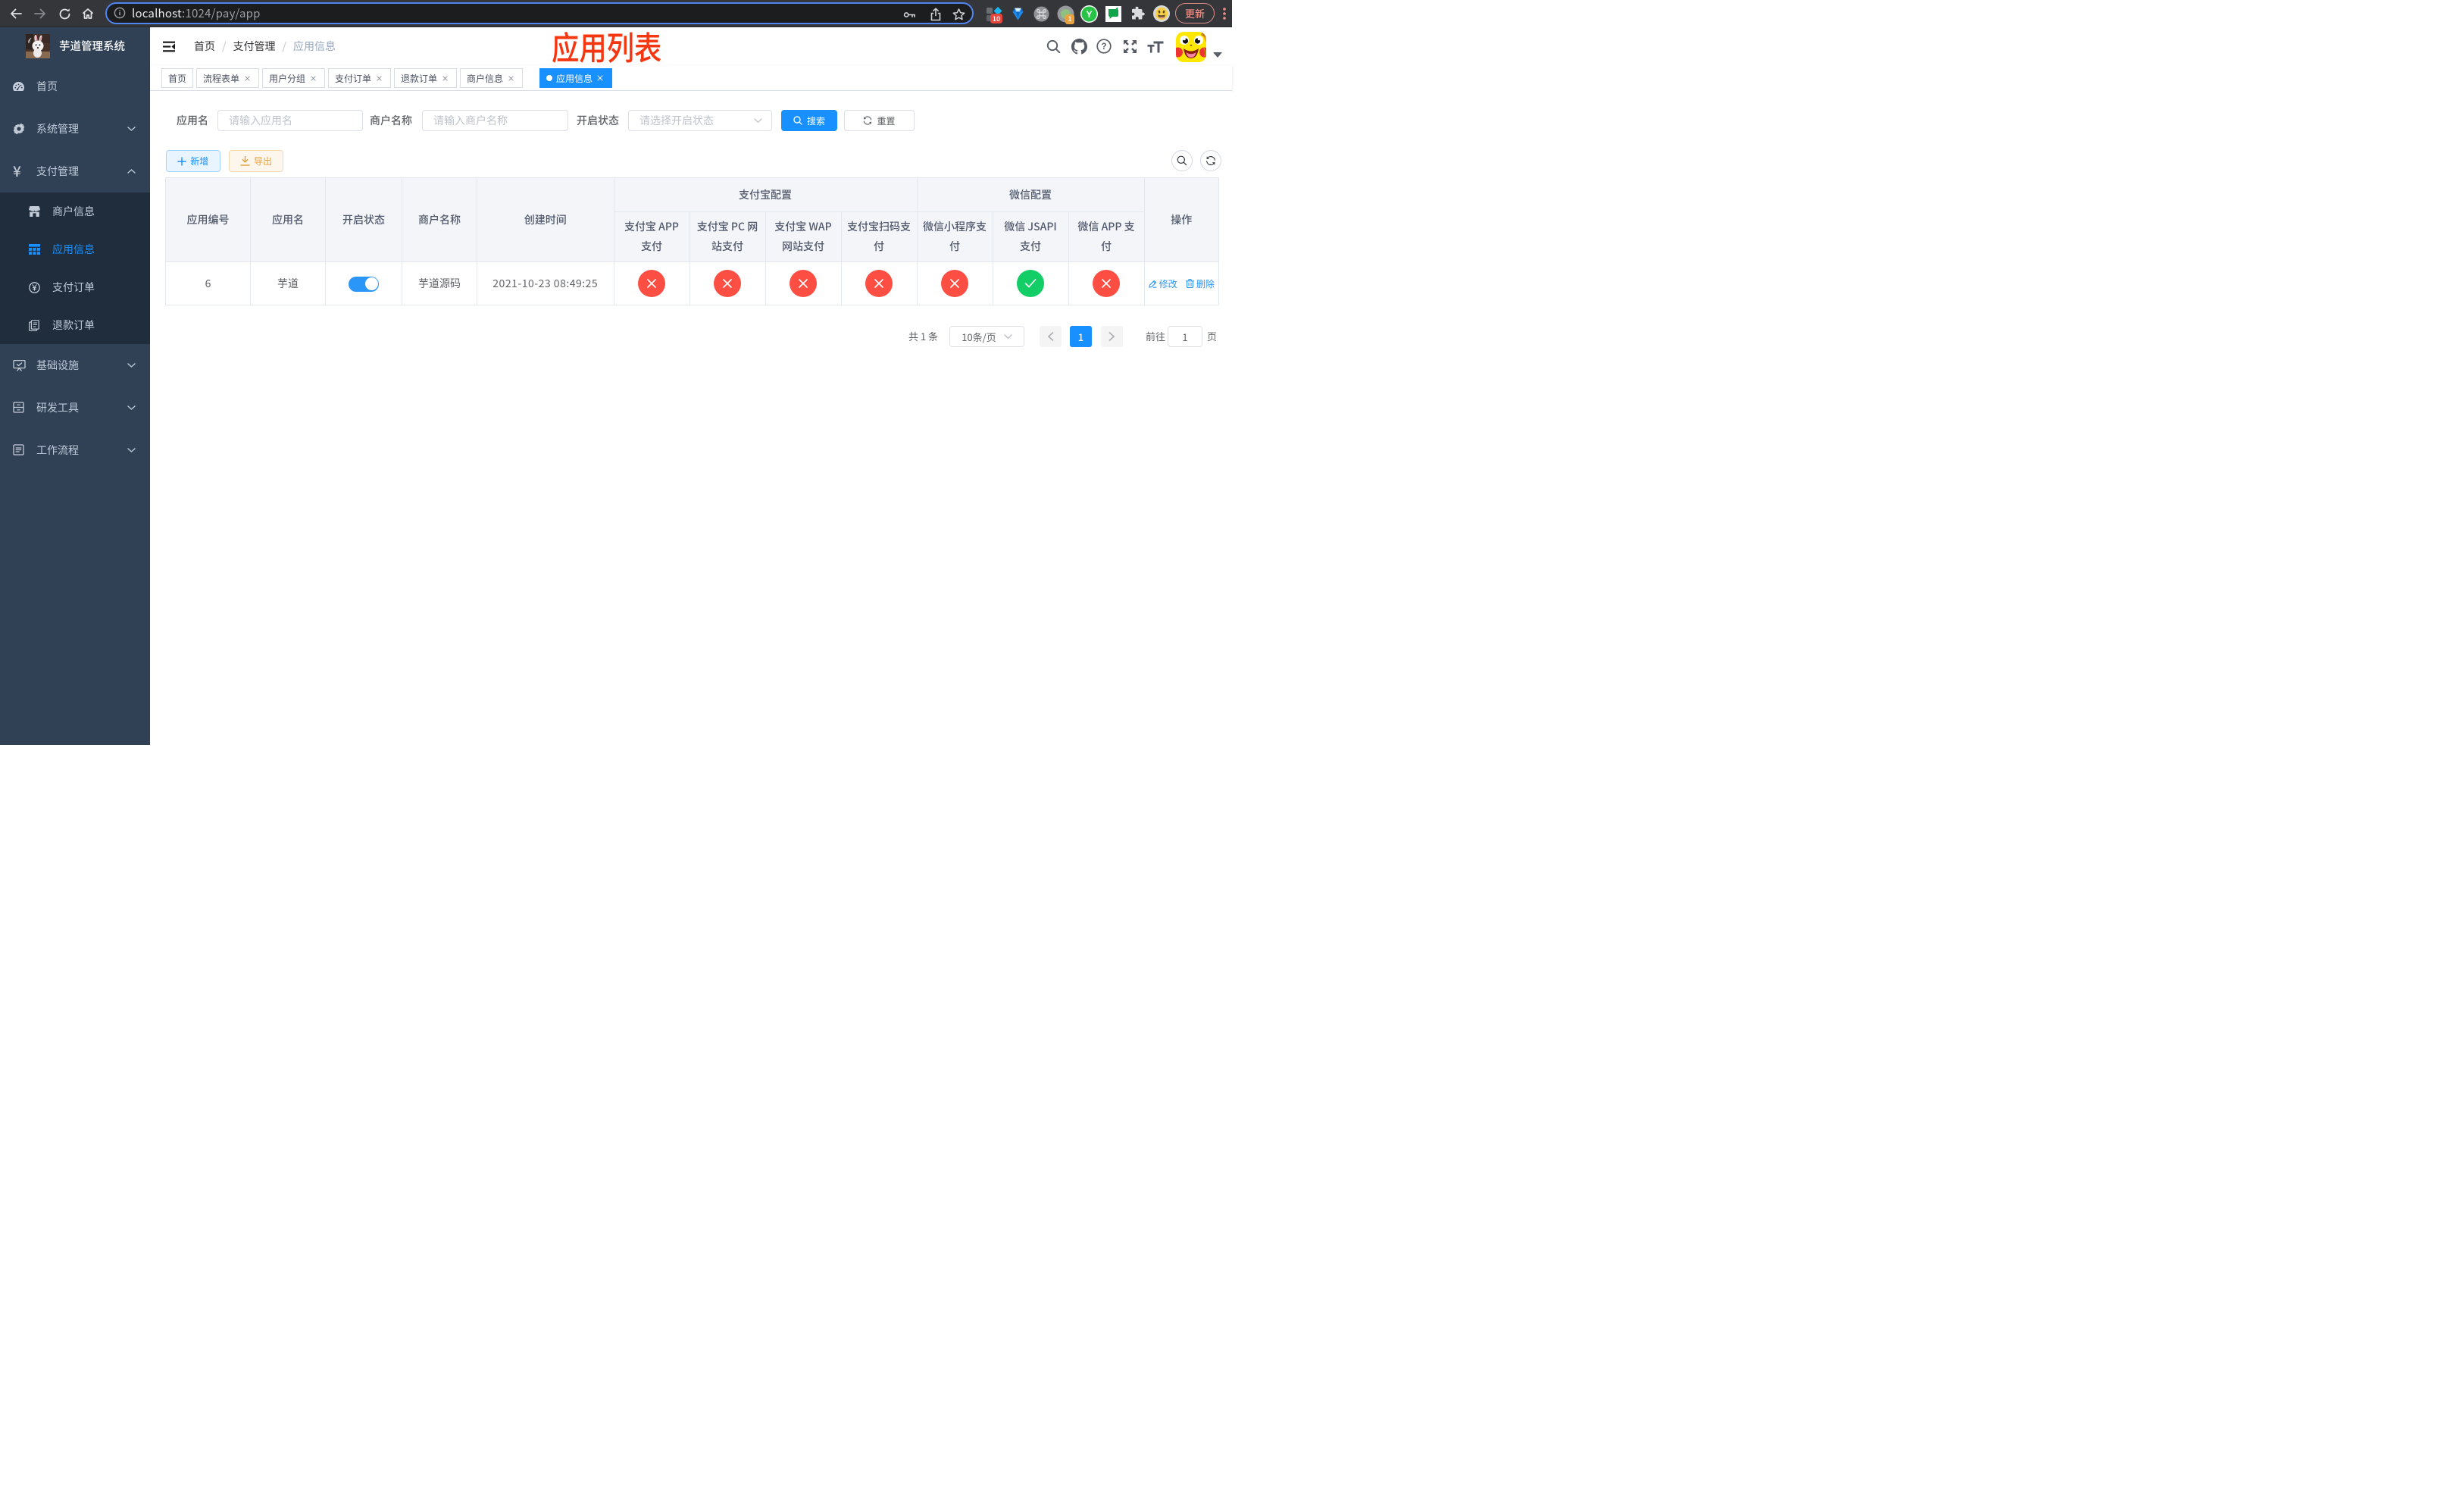 This screenshot has height=1490, width=2464. What do you see at coordinates (1089, 14) in the screenshot?
I see `svg-text: Y` at bounding box center [1089, 14].